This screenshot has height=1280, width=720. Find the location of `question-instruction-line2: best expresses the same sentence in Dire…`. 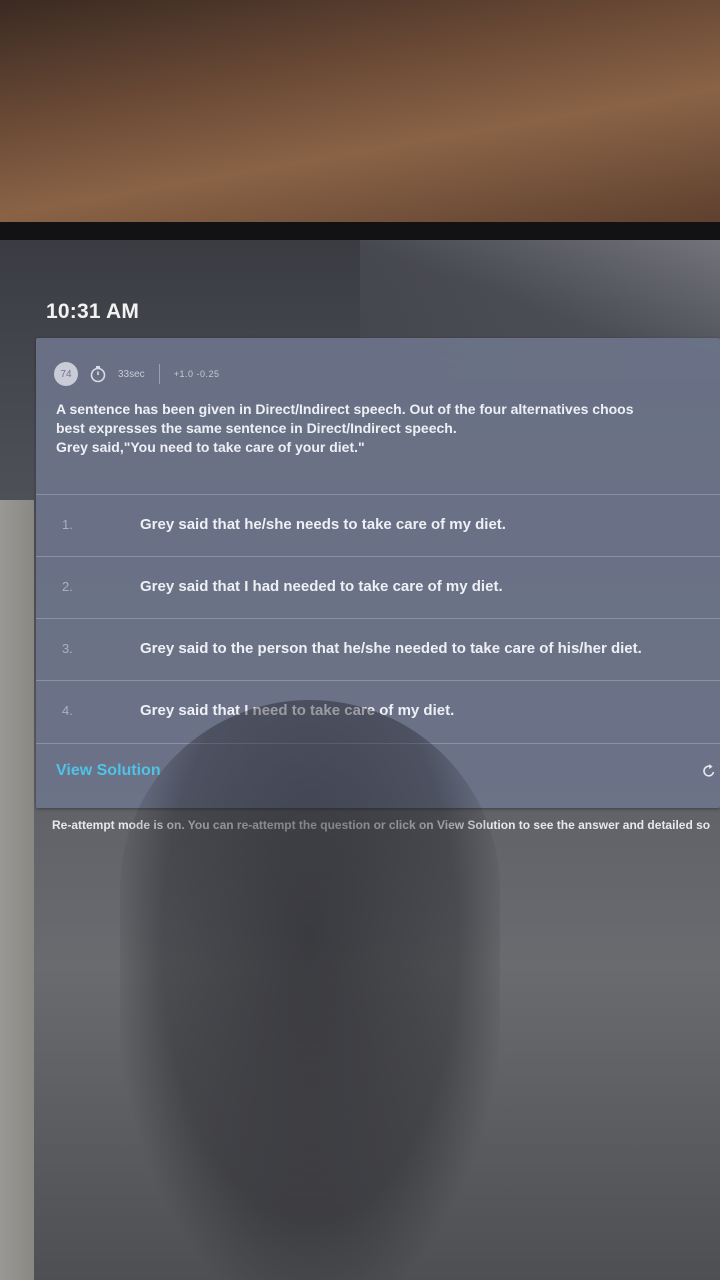

question-instruction-line2: best expresses the same sentence in Dire… is located at coordinates (256, 428).